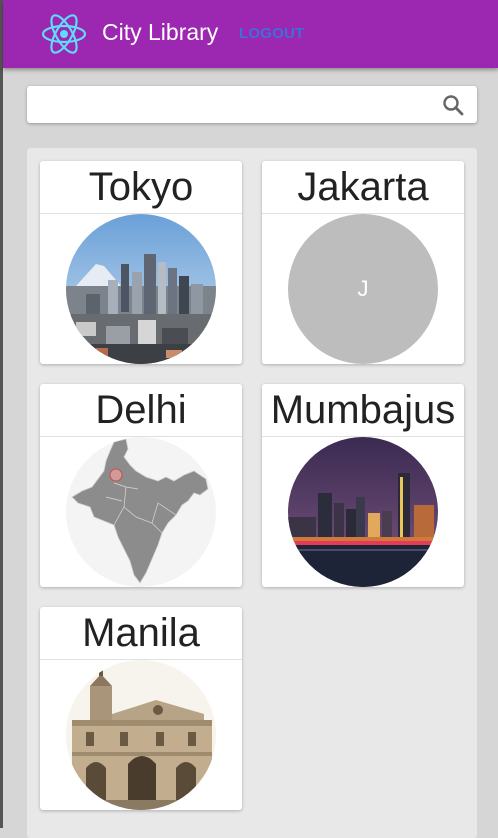 Image resolution: width=498 pixels, height=838 pixels. Describe the element at coordinates (141, 289) in the screenshot. I see `city-image-tokyo` at that location.